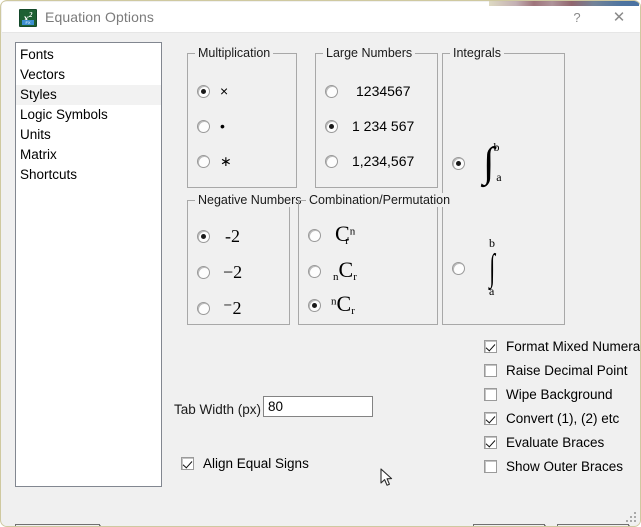  I want to click on radio-large-numbers-plain: 1234567, so click(368, 91).